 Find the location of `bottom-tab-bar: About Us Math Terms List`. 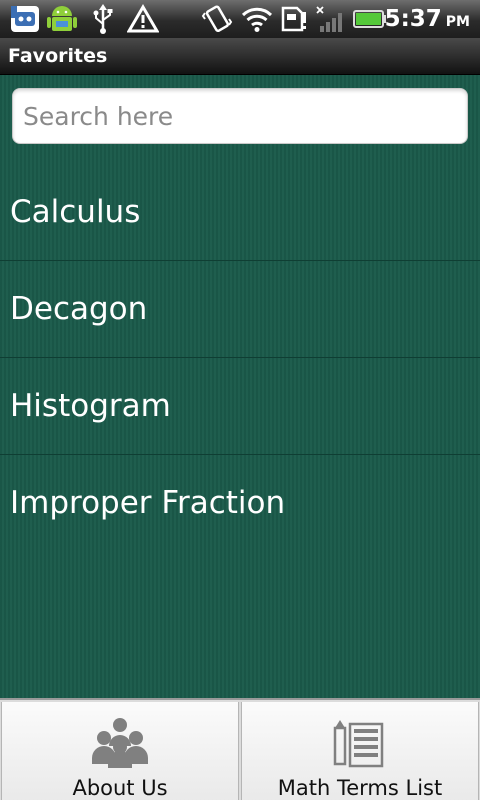

bottom-tab-bar: About Us Math Terms List is located at coordinates (240, 749).